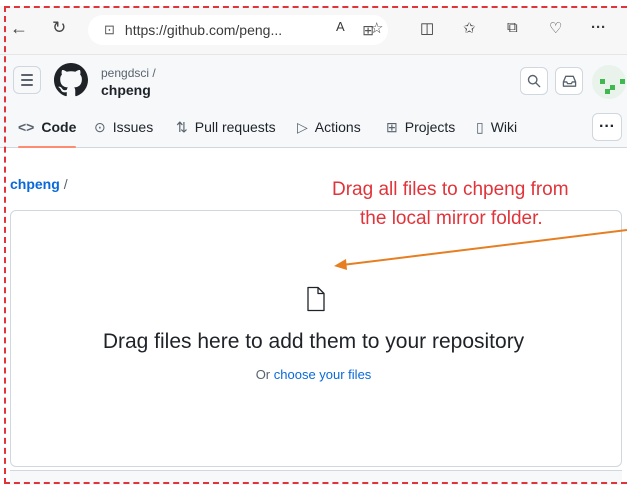 This screenshot has width=627, height=487. I want to click on browser-essentials-icon: ♡, so click(555, 28).